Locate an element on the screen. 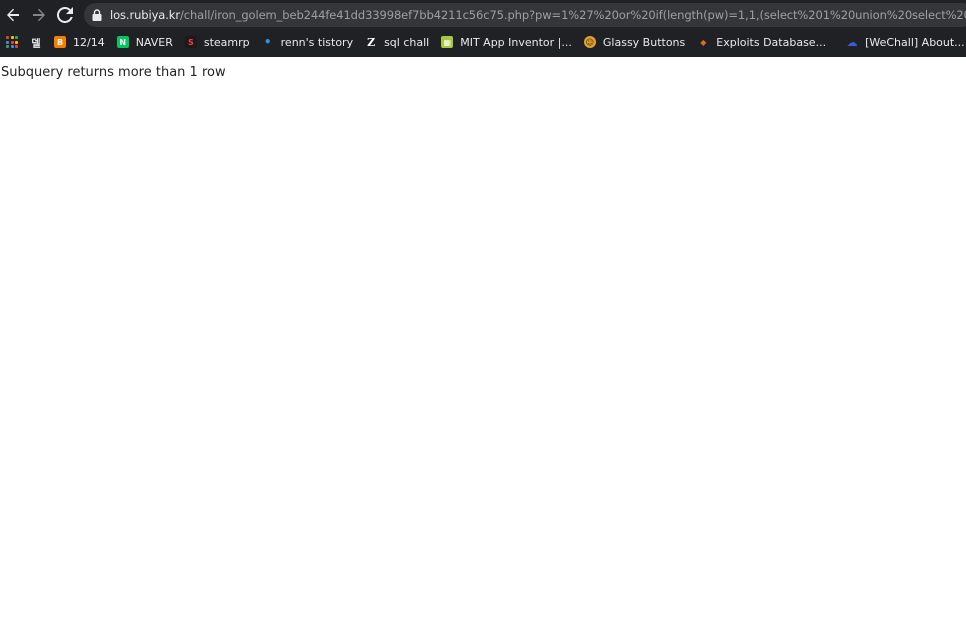 The width and height of the screenshot is (966, 634). bookmark-steamrp: Ssteamrp is located at coordinates (217, 42).